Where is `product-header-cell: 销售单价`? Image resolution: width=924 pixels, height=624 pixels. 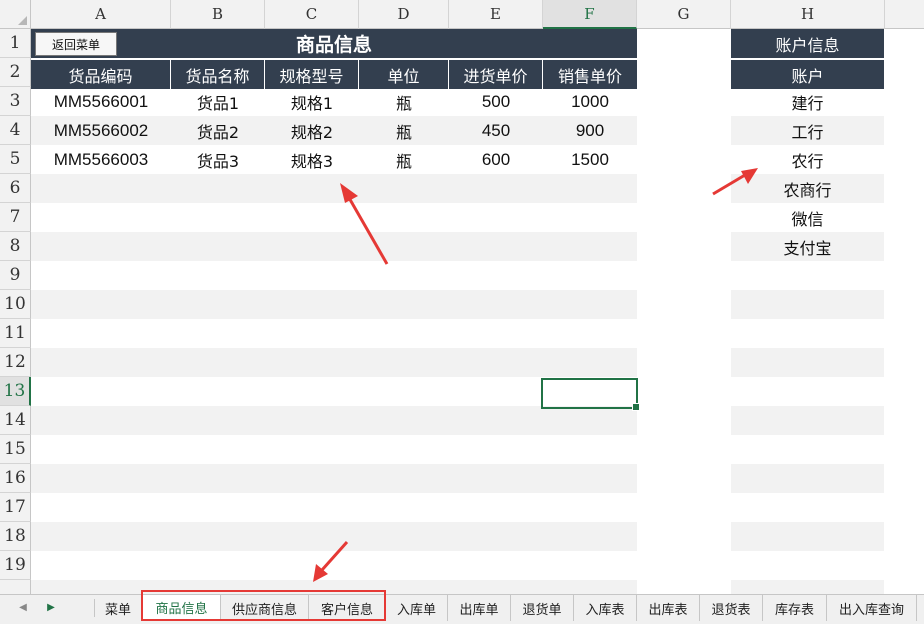
product-header-cell: 销售单价 is located at coordinates (590, 74).